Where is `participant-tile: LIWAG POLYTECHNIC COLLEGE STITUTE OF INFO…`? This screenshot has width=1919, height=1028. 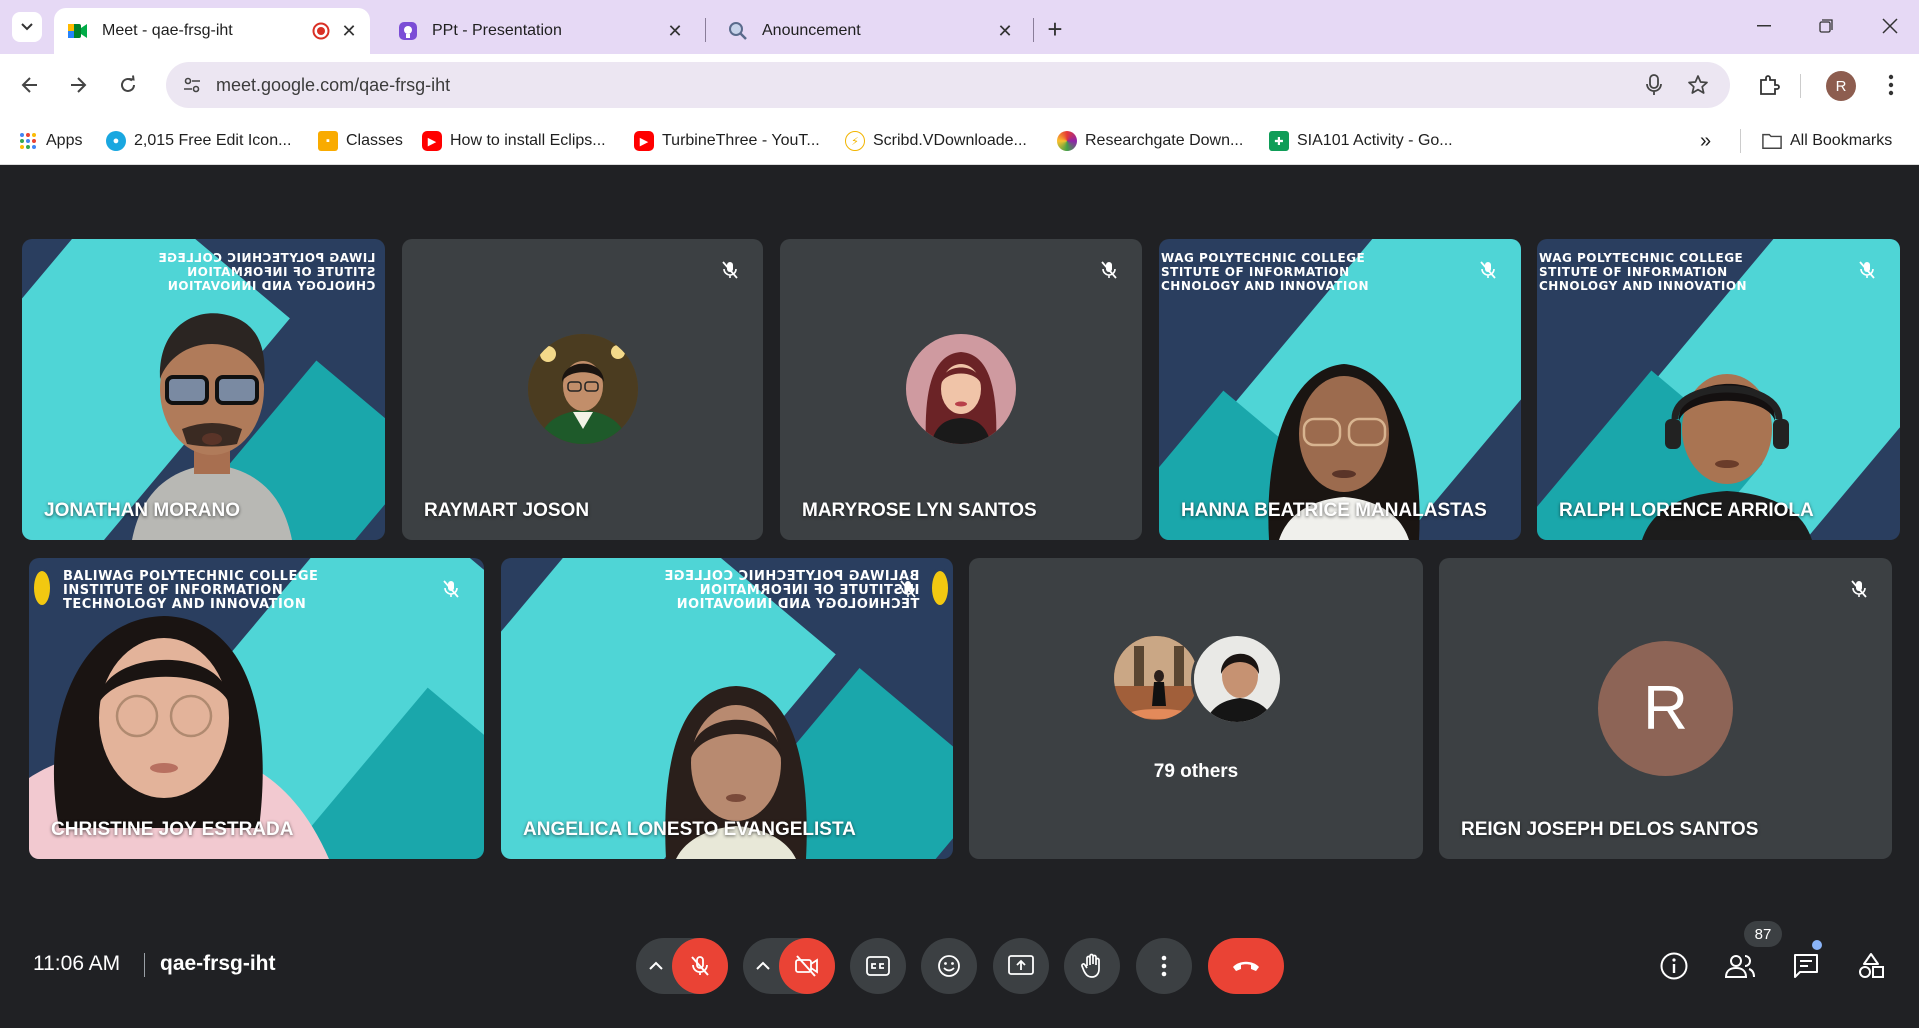 participant-tile: LIWAG POLYTECHNIC COLLEGE STITUTE OF INFO… is located at coordinates (203, 389).